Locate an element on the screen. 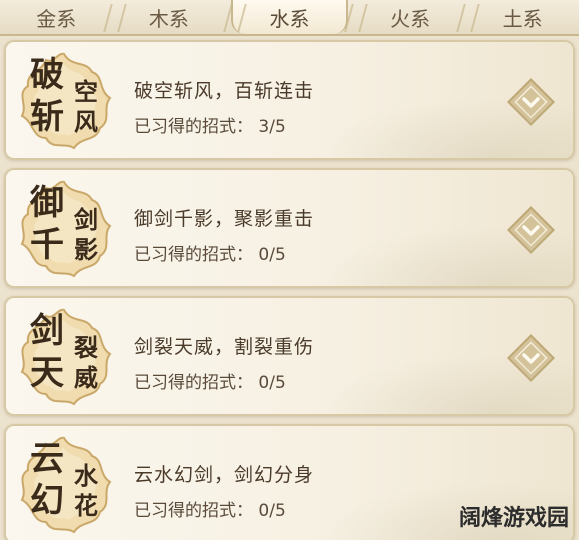 Image resolution: width=579 pixels, height=540 pixels. skill-title: 云水幻剑，剑幻分身 is located at coordinates (224, 475).